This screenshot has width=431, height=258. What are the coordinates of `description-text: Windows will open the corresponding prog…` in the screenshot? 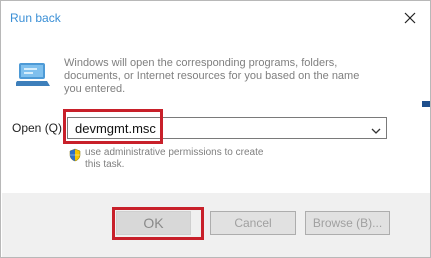 It's located at (212, 76).